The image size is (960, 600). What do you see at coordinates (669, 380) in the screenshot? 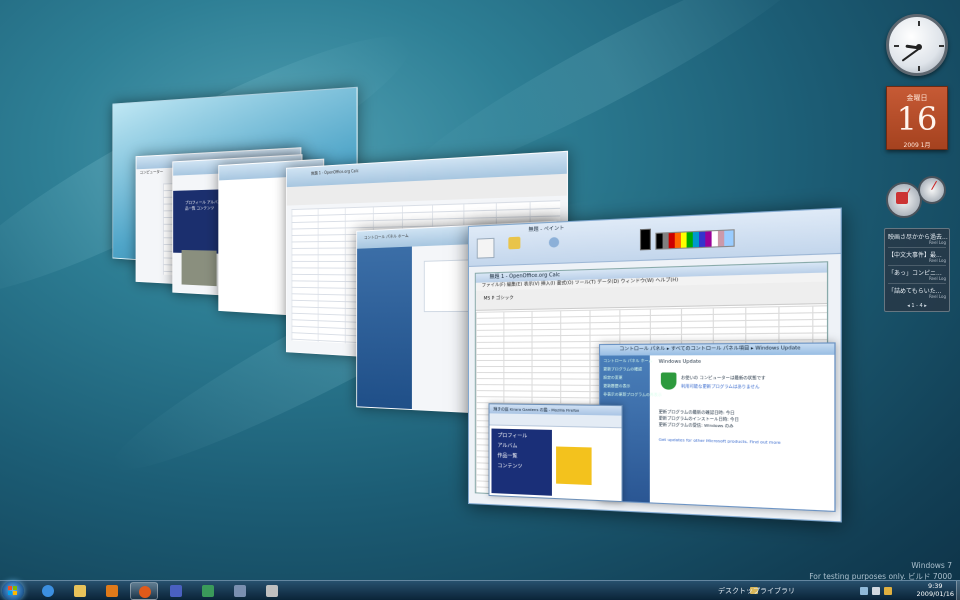
I see `shield-icon` at bounding box center [669, 380].